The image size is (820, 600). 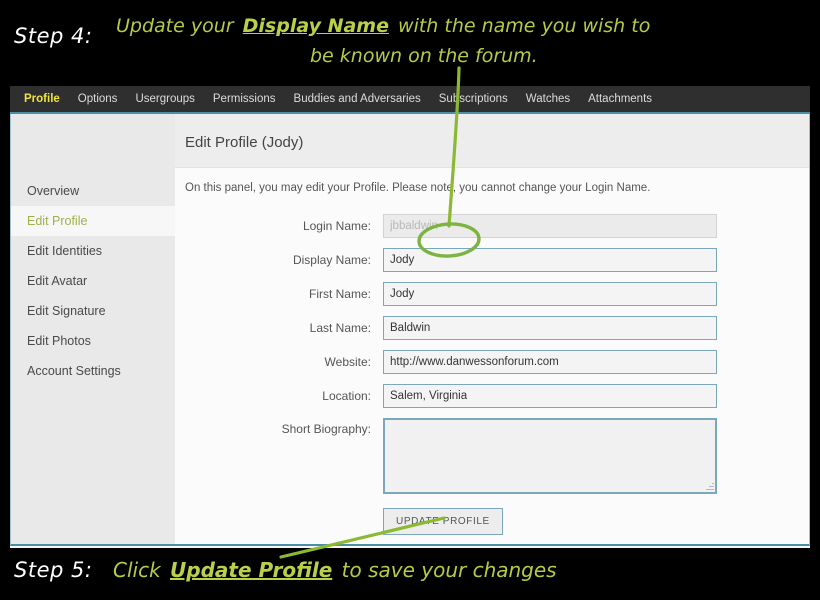 I want to click on sidebar-item-account-settings: Account Settings, so click(x=93, y=371).